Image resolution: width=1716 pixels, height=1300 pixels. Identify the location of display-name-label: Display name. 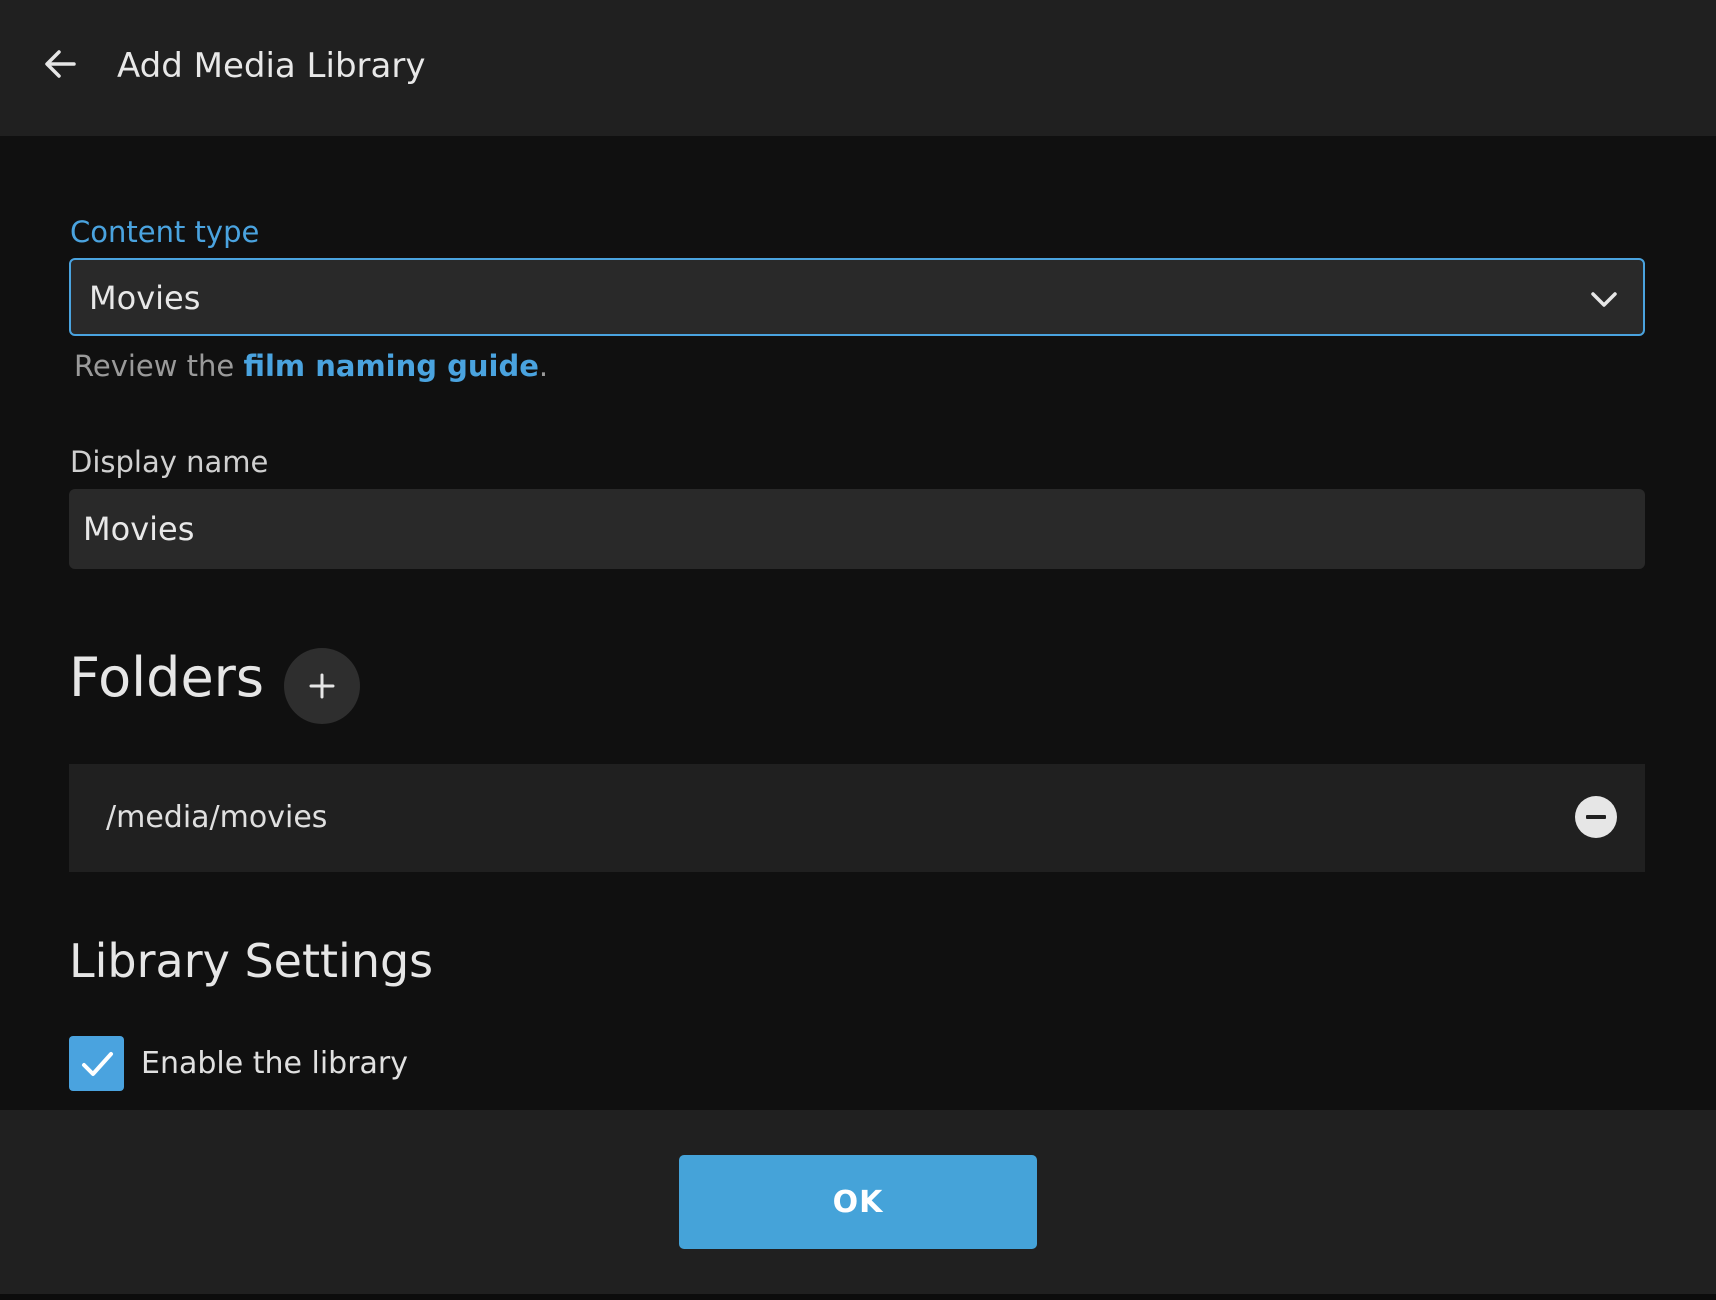
(169, 462).